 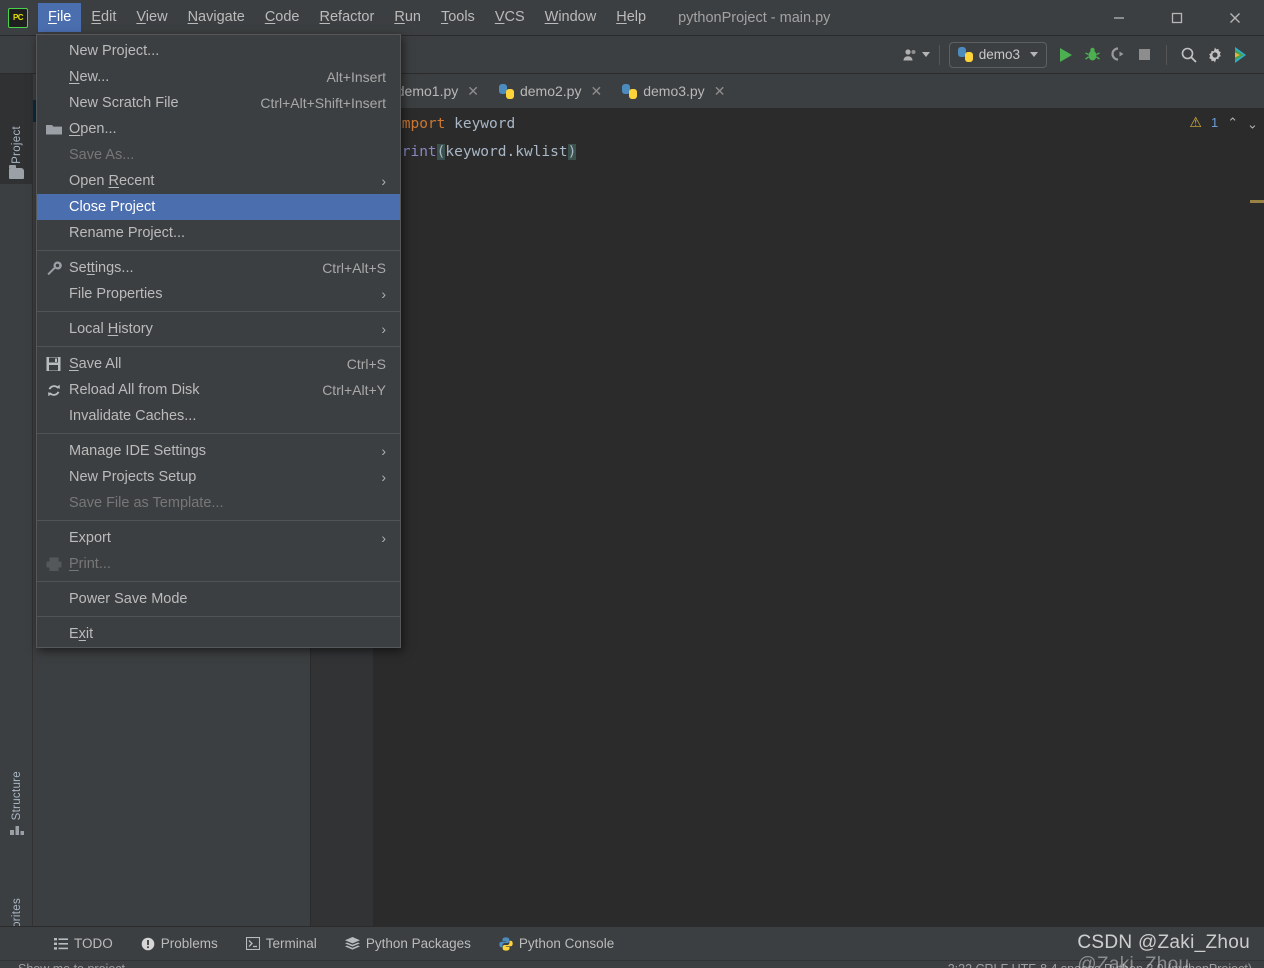 I want to click on run-button, so click(x=1066, y=55).